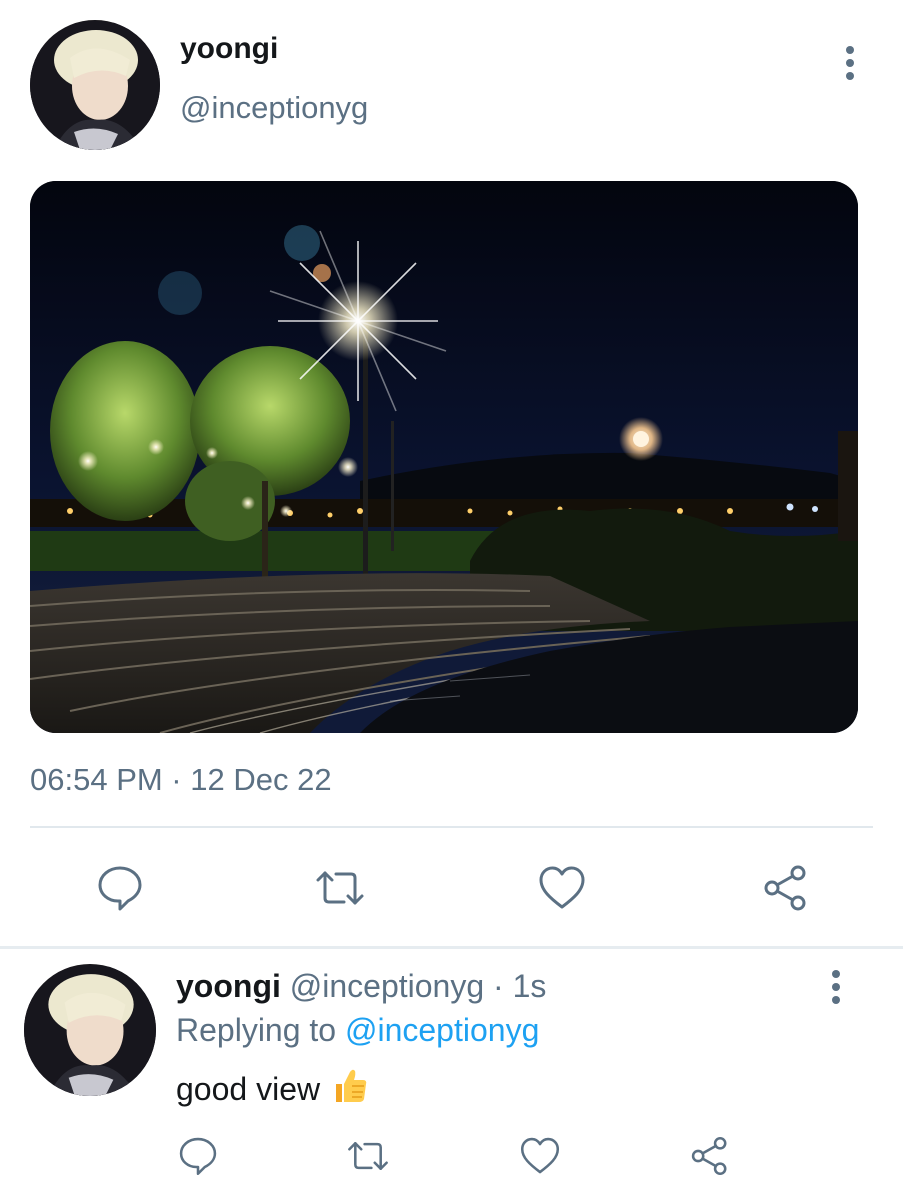  Describe the element at coordinates (229, 49) in the screenshot. I see `author-name: yoongi` at that location.